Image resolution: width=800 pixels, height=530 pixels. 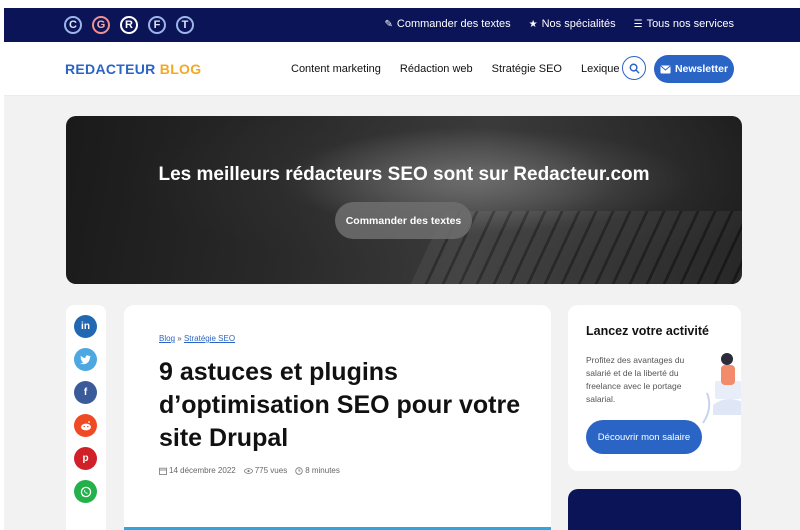 I want to click on share-bar: in f p, so click(x=86, y=417).